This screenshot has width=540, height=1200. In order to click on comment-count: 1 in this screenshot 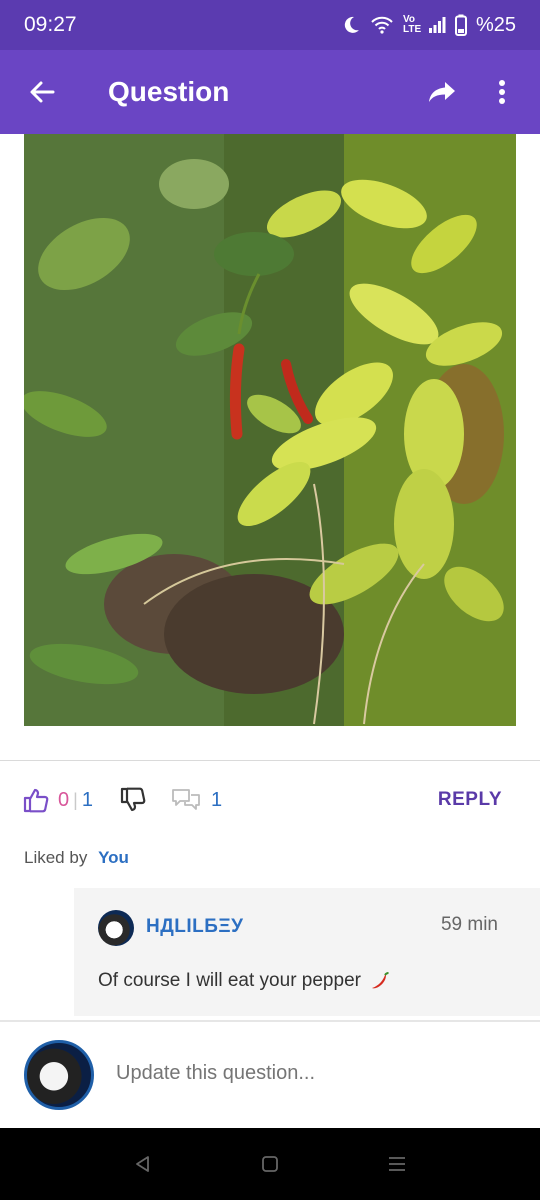, I will do `click(216, 799)`.